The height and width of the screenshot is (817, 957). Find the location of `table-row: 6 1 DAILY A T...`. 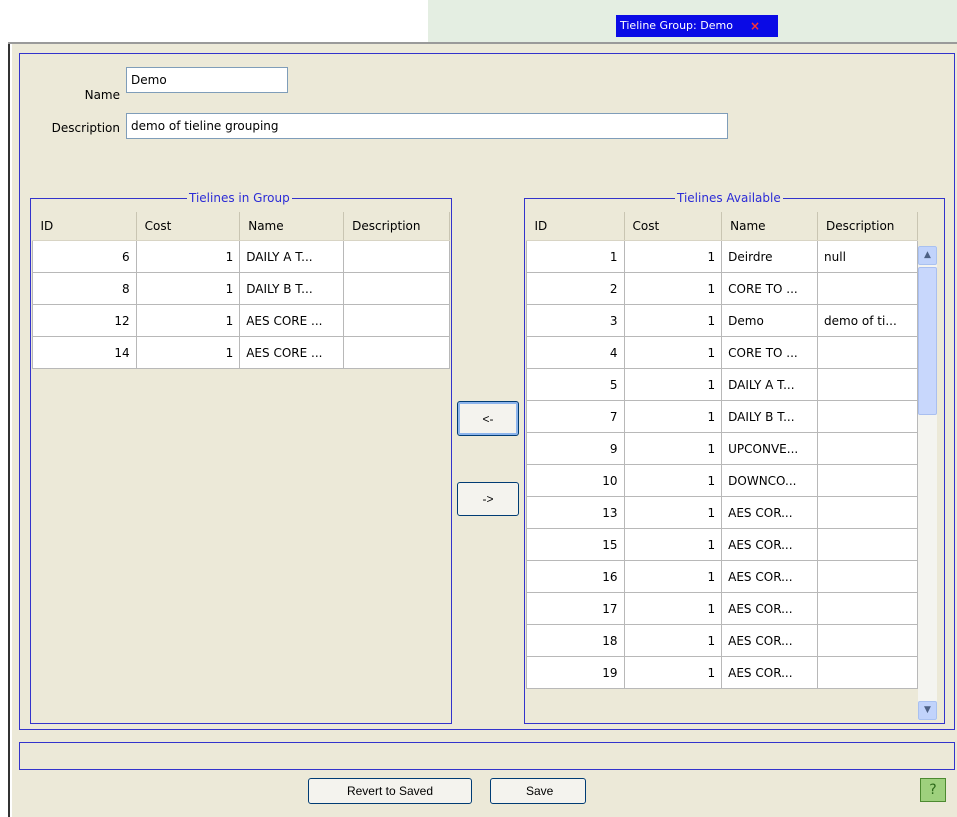

table-row: 6 1 DAILY A T... is located at coordinates (241, 256).